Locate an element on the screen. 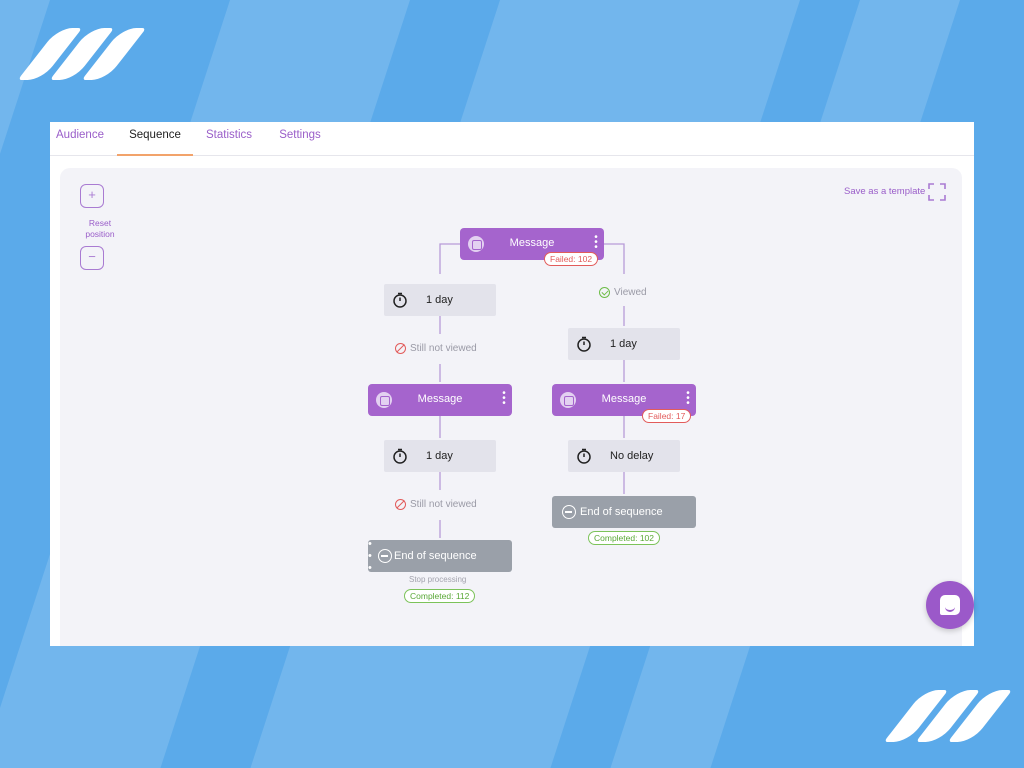 The width and height of the screenshot is (1024, 768). completed-badge: Completed: 102 is located at coordinates (624, 538).